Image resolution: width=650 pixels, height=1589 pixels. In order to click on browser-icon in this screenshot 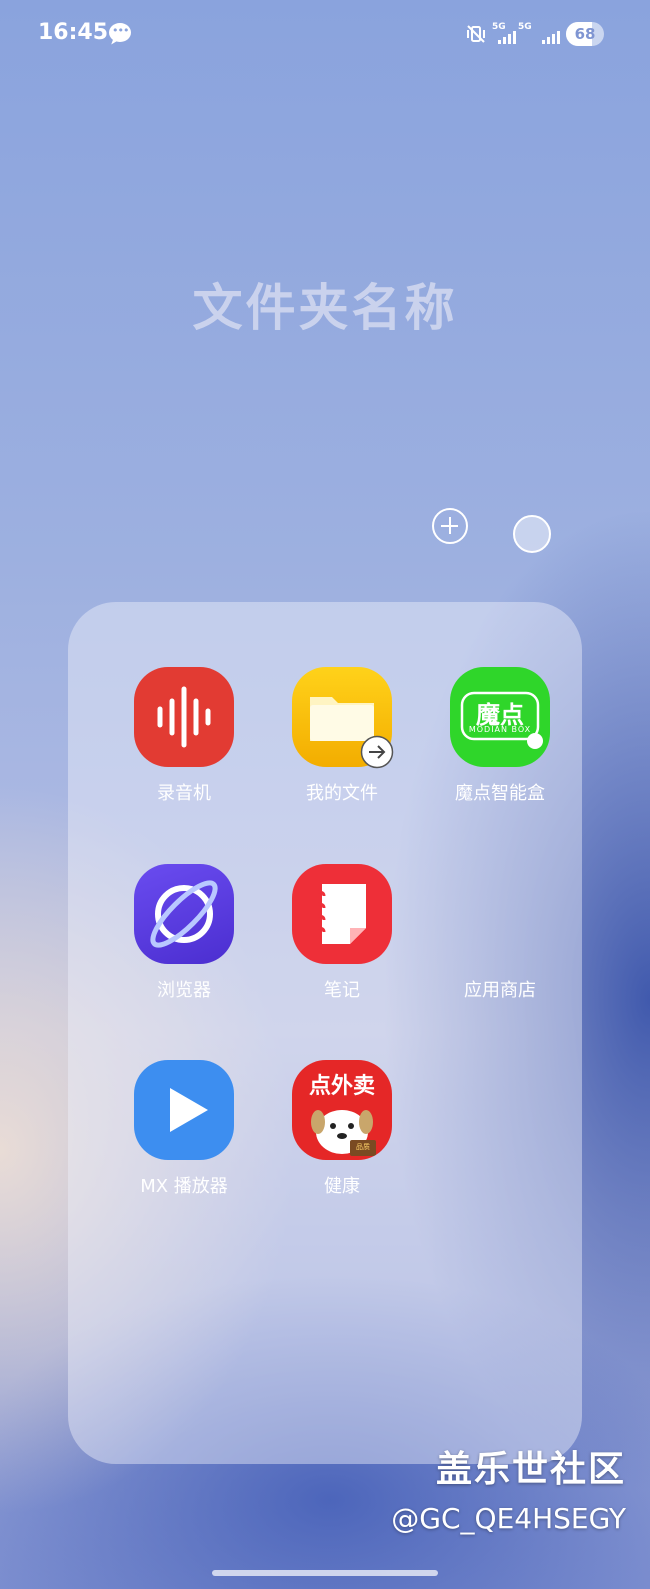, I will do `click(184, 914)`.